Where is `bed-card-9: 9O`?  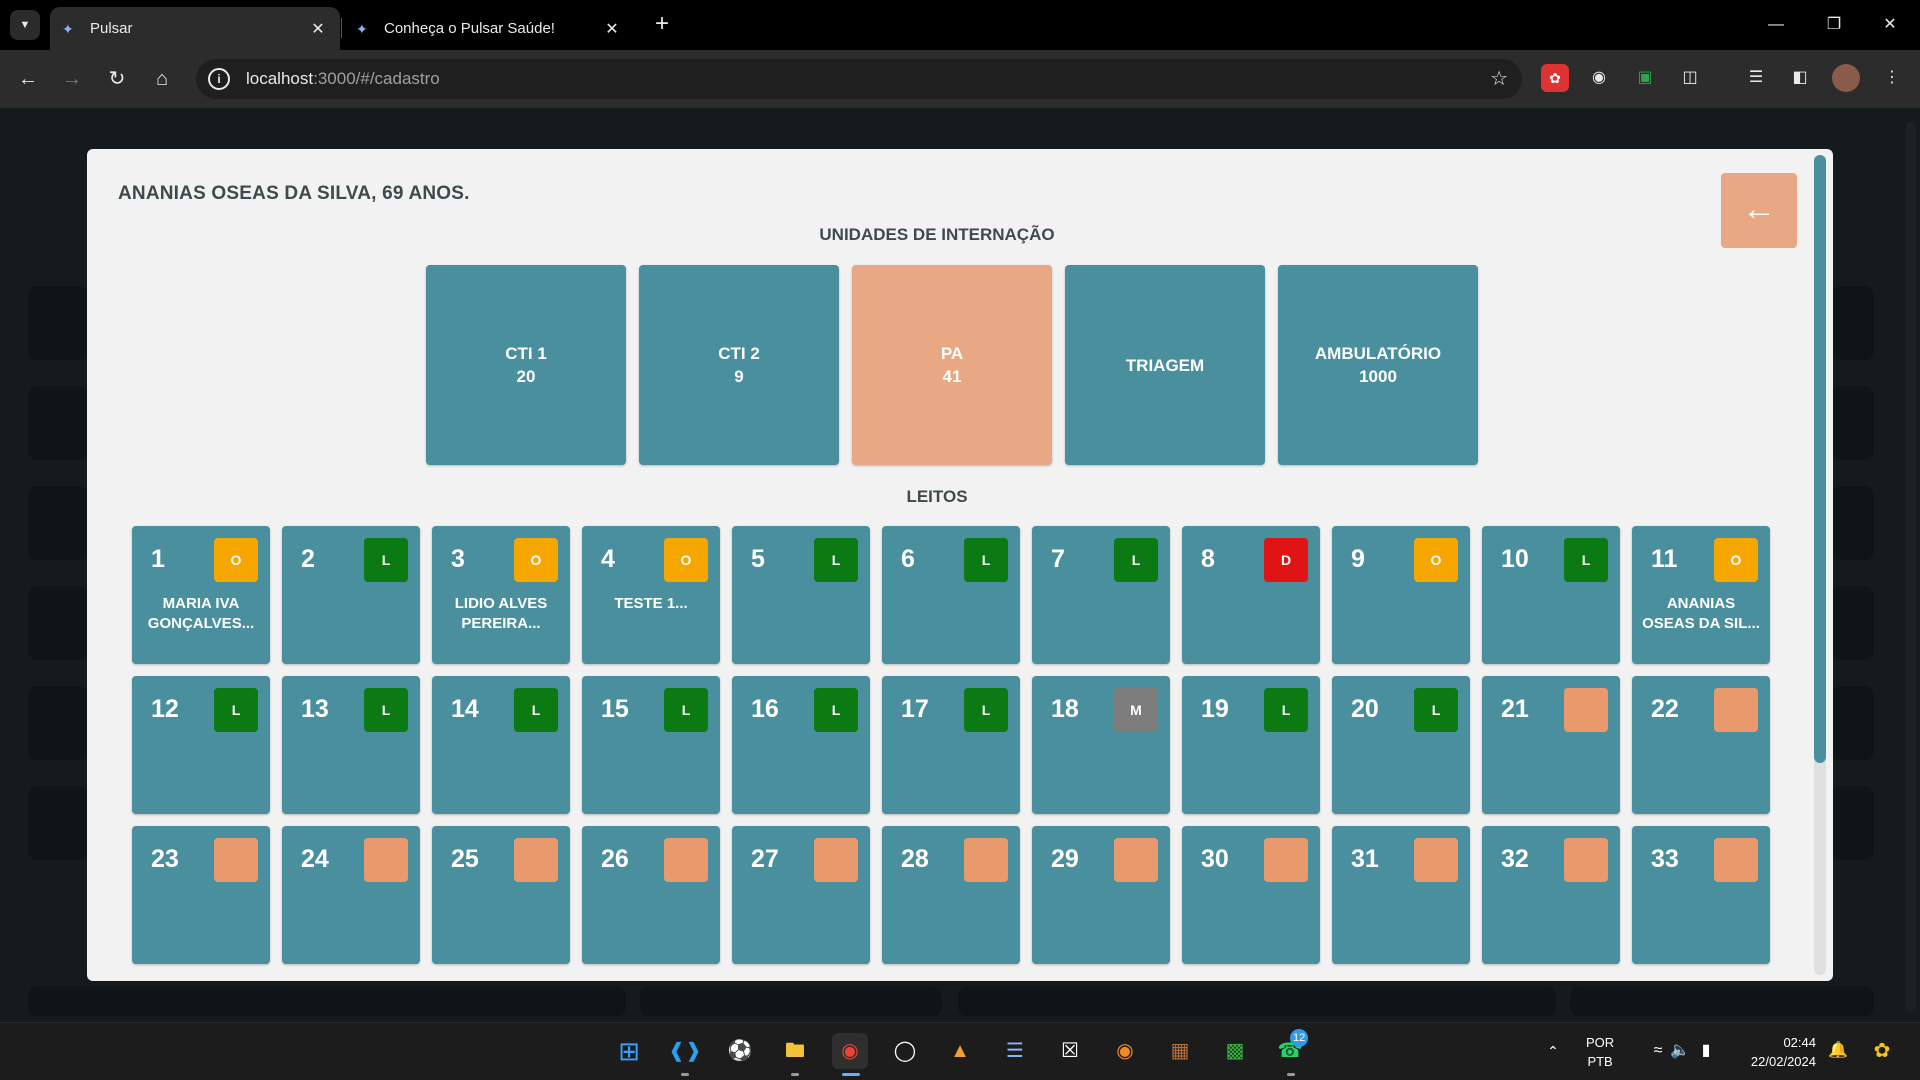
bed-card-9: 9O is located at coordinates (1401, 595).